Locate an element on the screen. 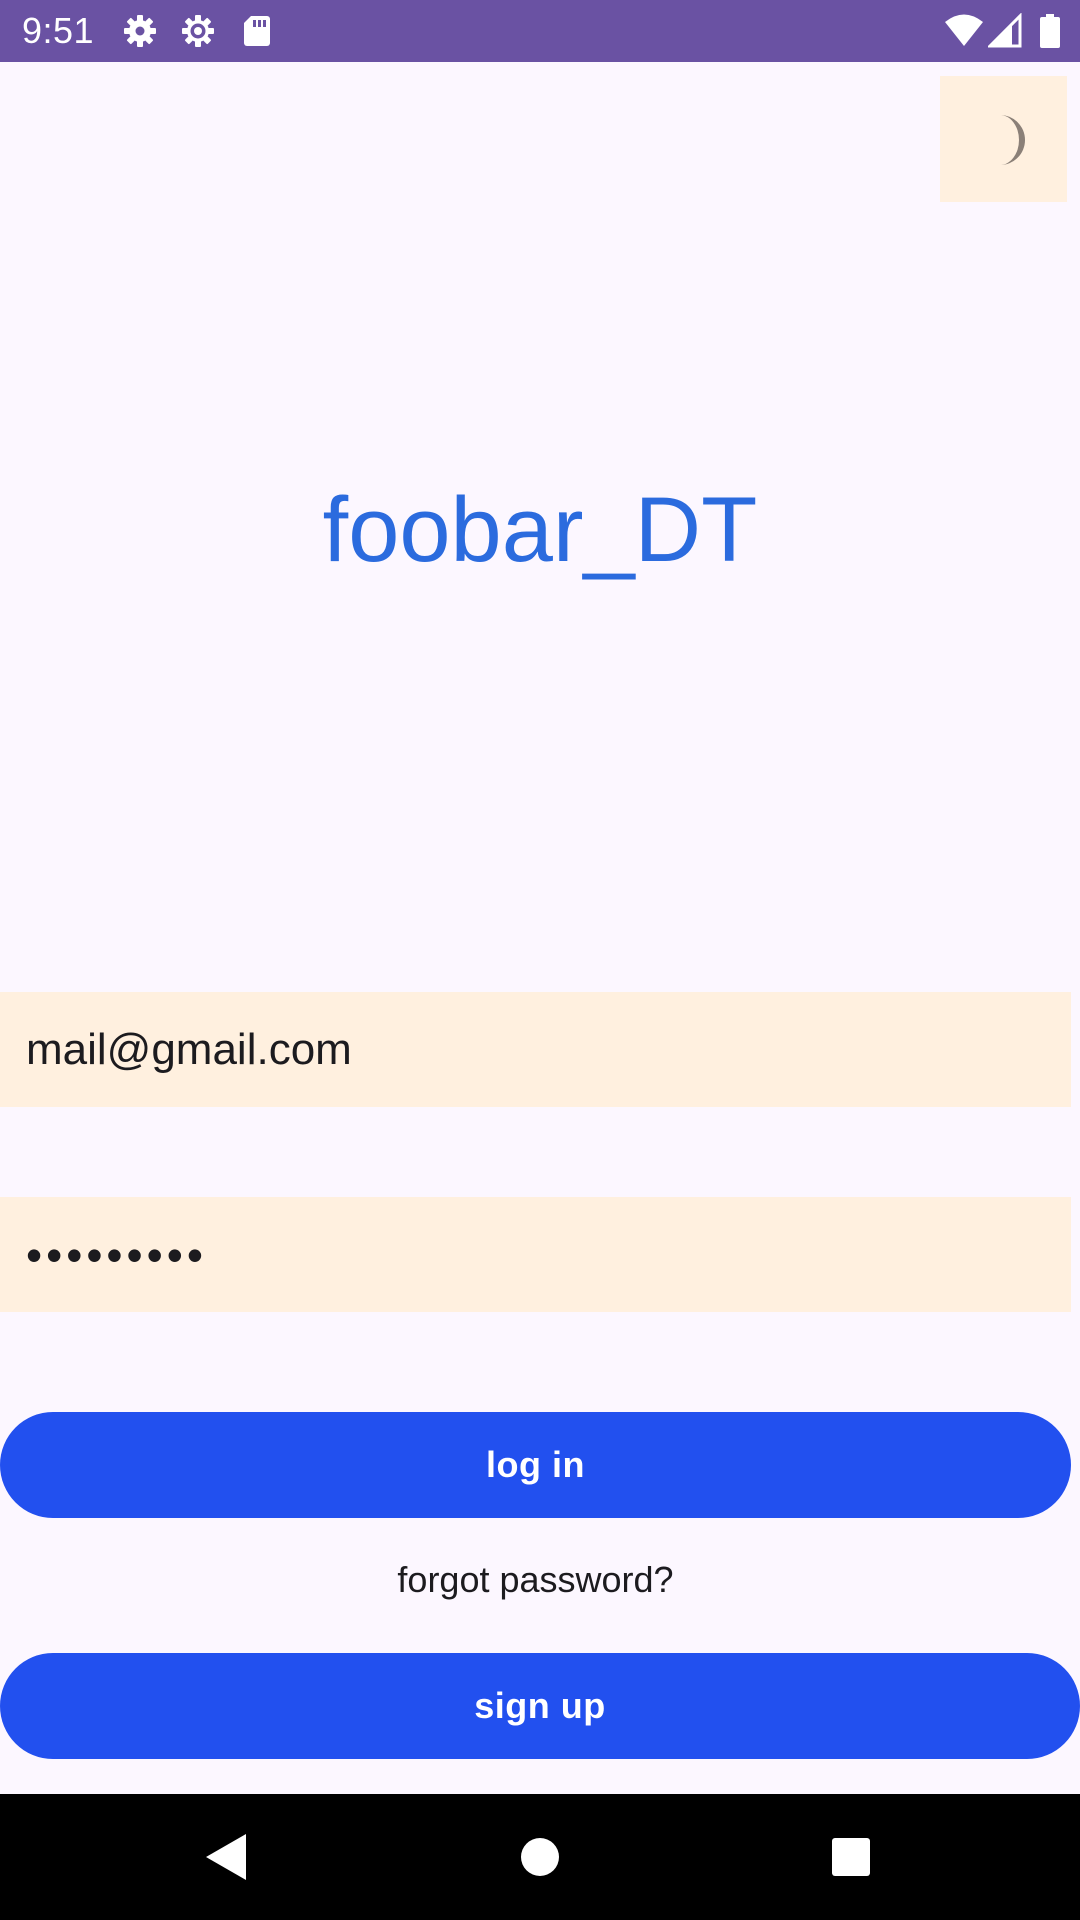 This screenshot has height=1920, width=1080. home-icon is located at coordinates (540, 1857).